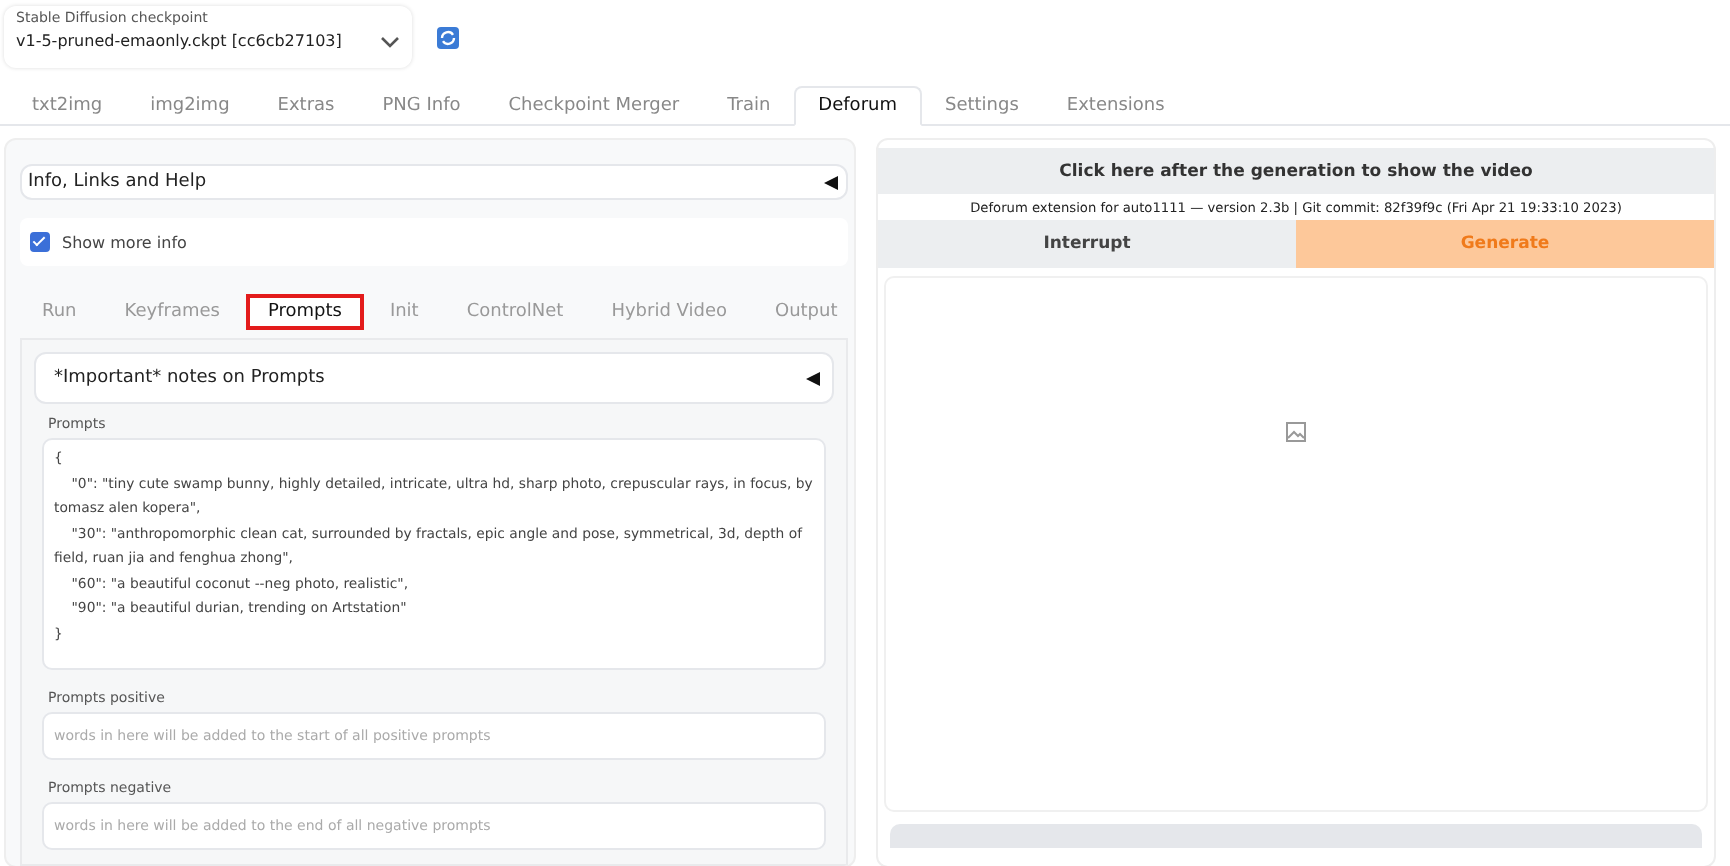 This screenshot has width=1730, height=866. What do you see at coordinates (306, 106) in the screenshot?
I see `tab: Extras` at bounding box center [306, 106].